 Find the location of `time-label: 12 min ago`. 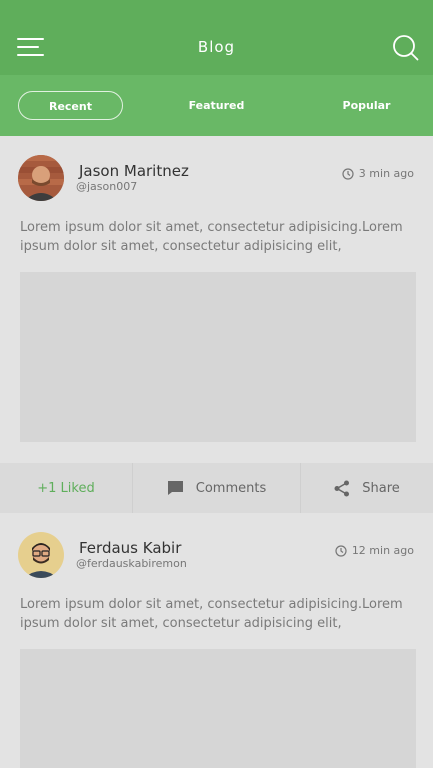

time-label: 12 min ago is located at coordinates (382, 550).